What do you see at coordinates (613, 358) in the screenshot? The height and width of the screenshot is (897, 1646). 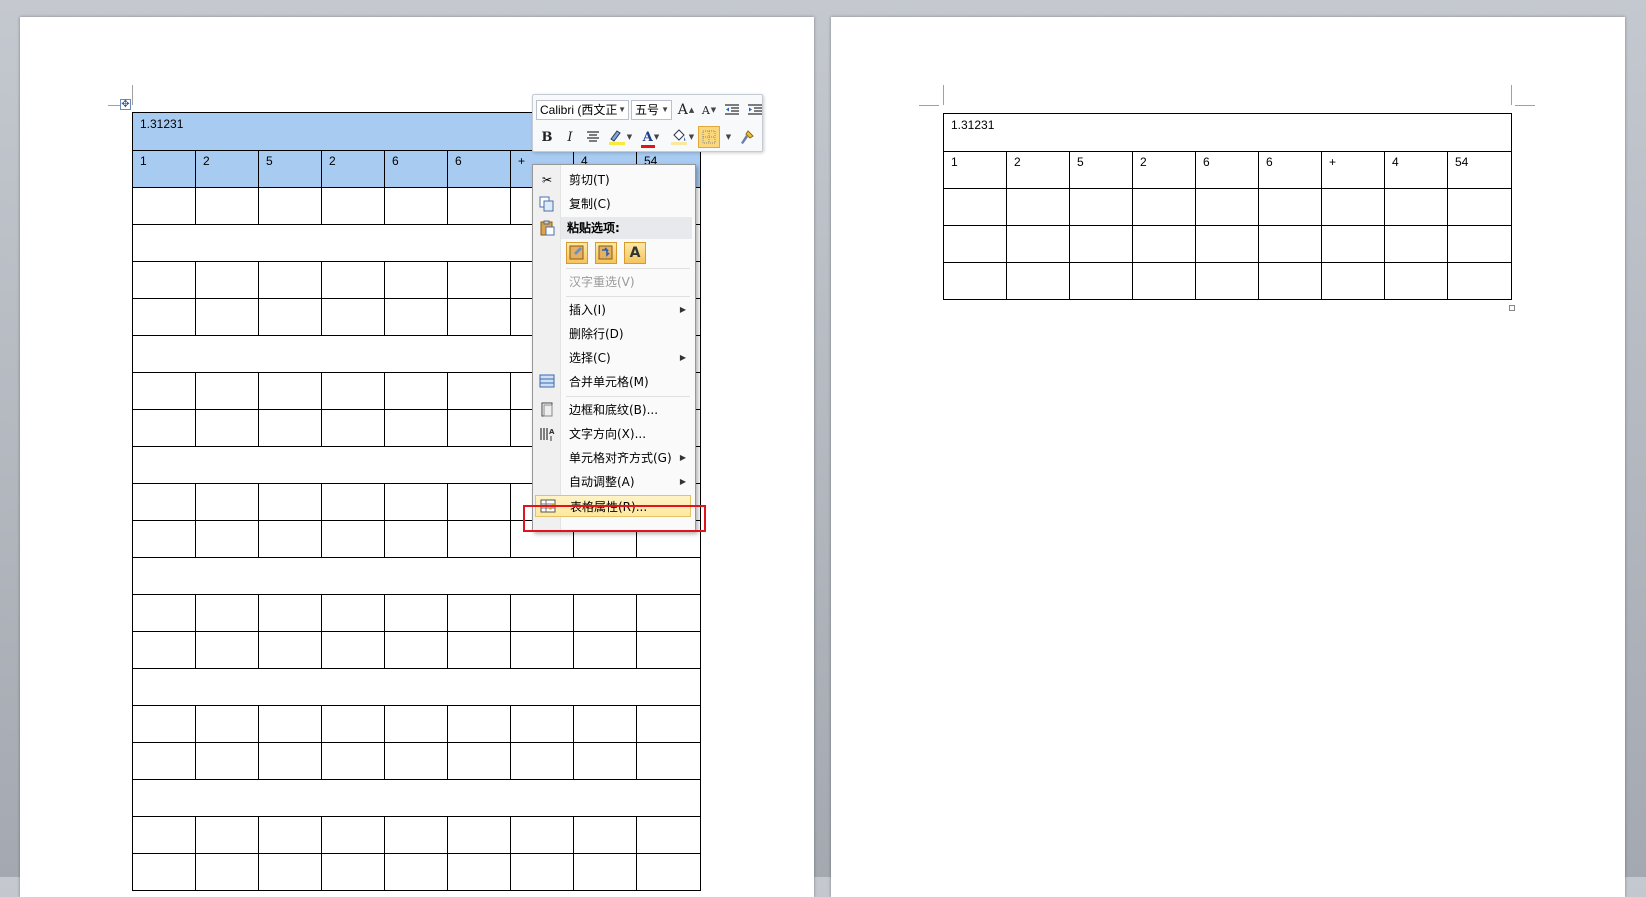 I see `menu-item-select: 选择(C) ▶` at bounding box center [613, 358].